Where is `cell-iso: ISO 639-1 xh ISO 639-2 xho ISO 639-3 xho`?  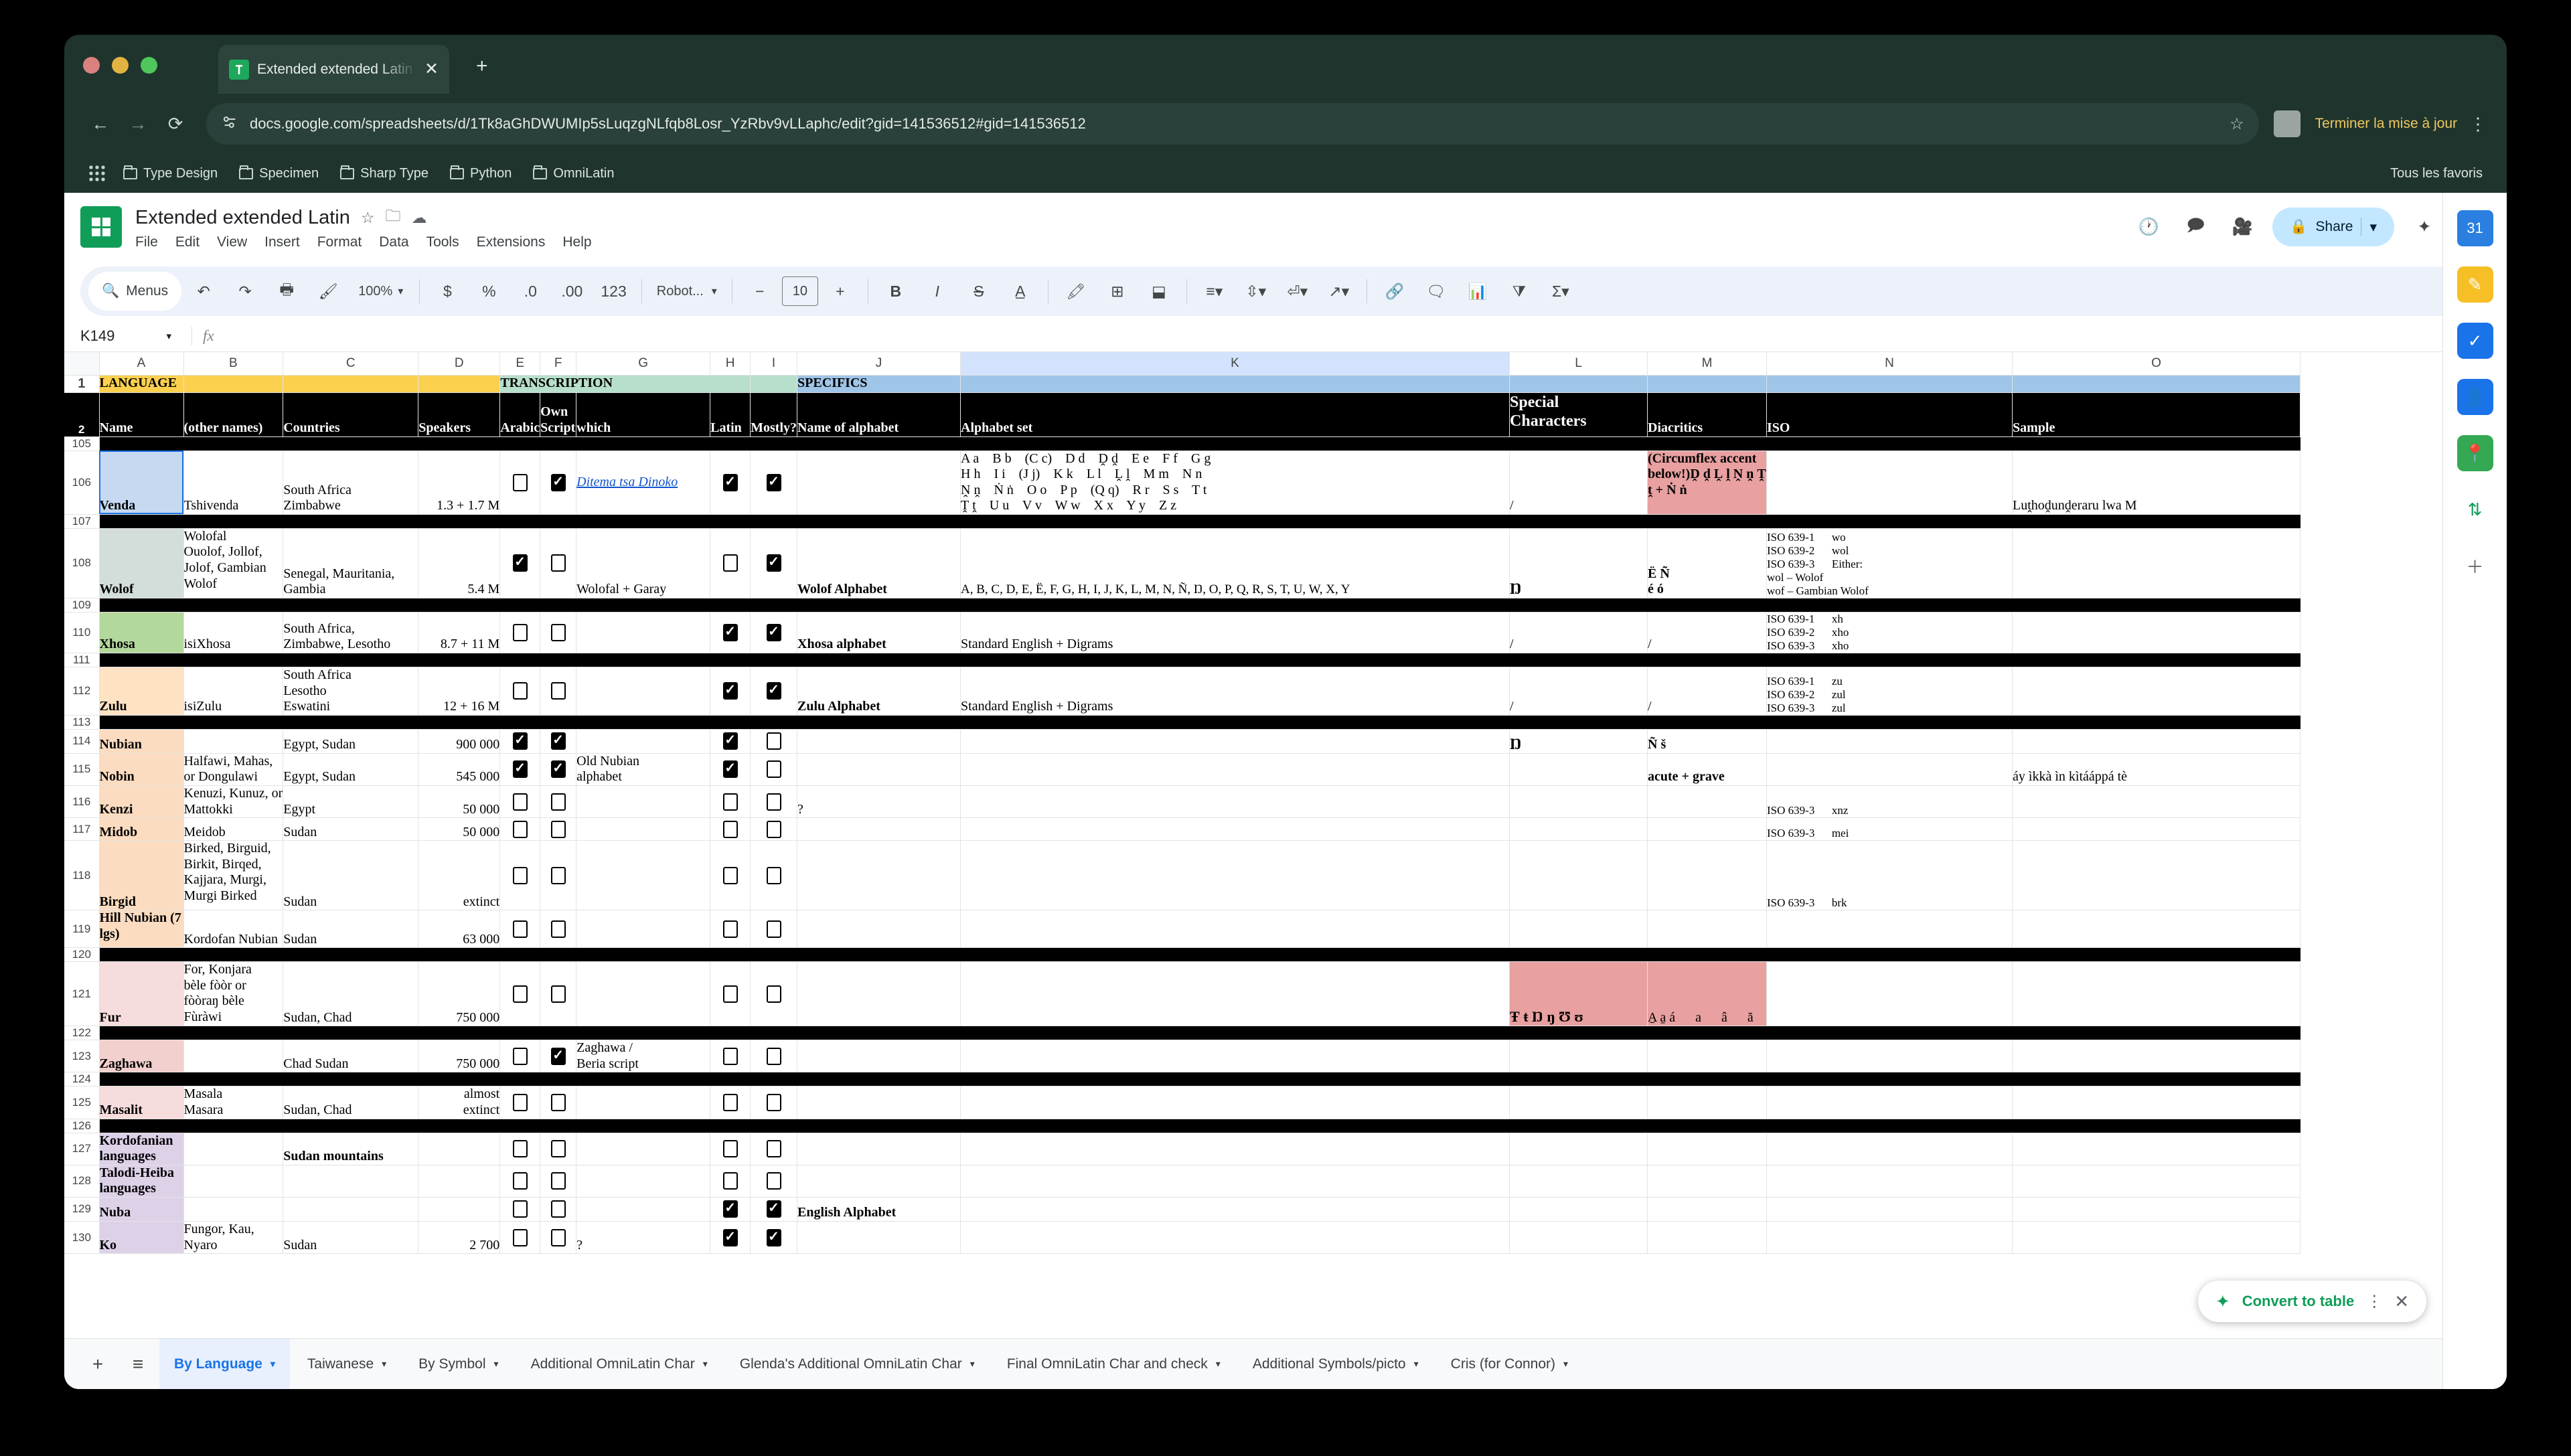
cell-iso: ISO 639-1 xh ISO 639-2 xho ISO 639-3 xho is located at coordinates (1889, 632).